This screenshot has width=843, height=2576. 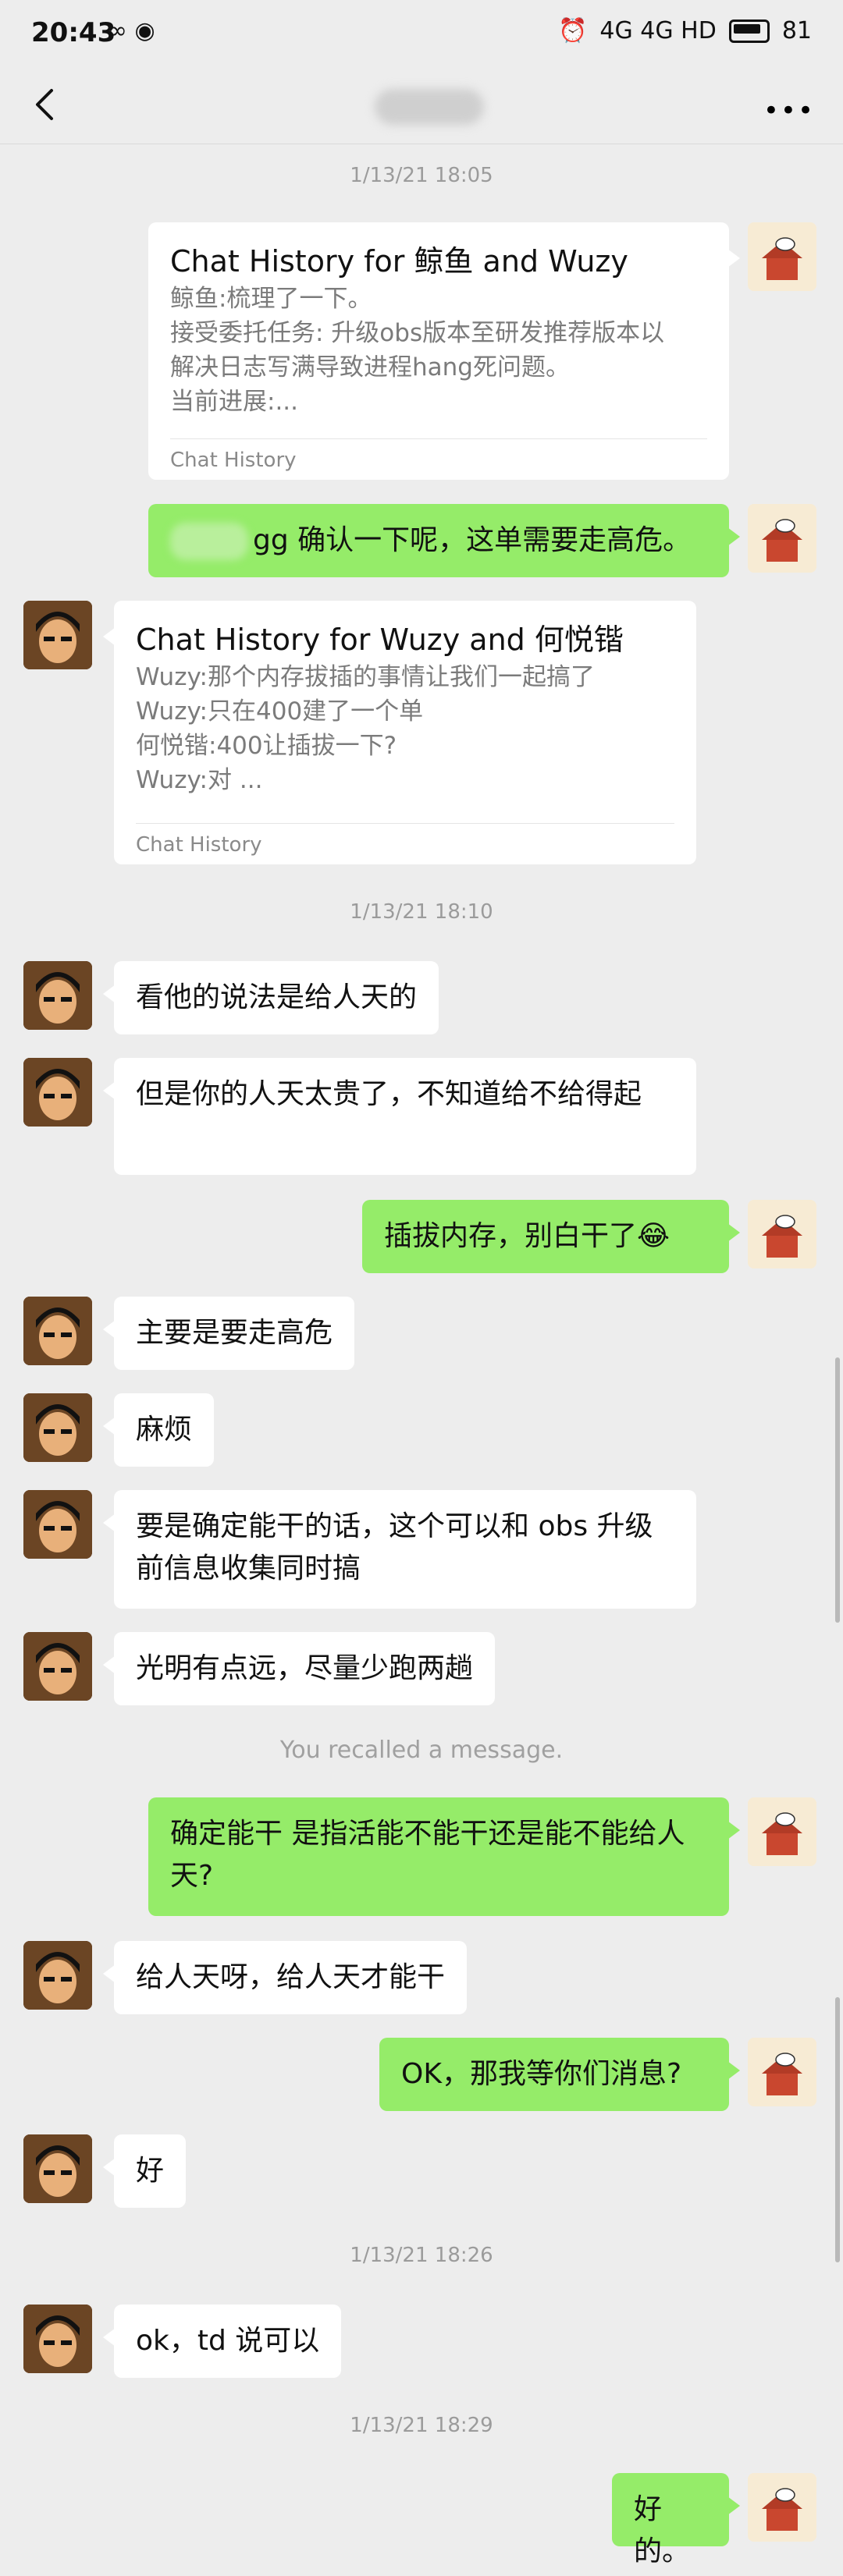 What do you see at coordinates (380, 640) in the screenshot?
I see `card-title: Chat History for Wuzy and 何悦锴` at bounding box center [380, 640].